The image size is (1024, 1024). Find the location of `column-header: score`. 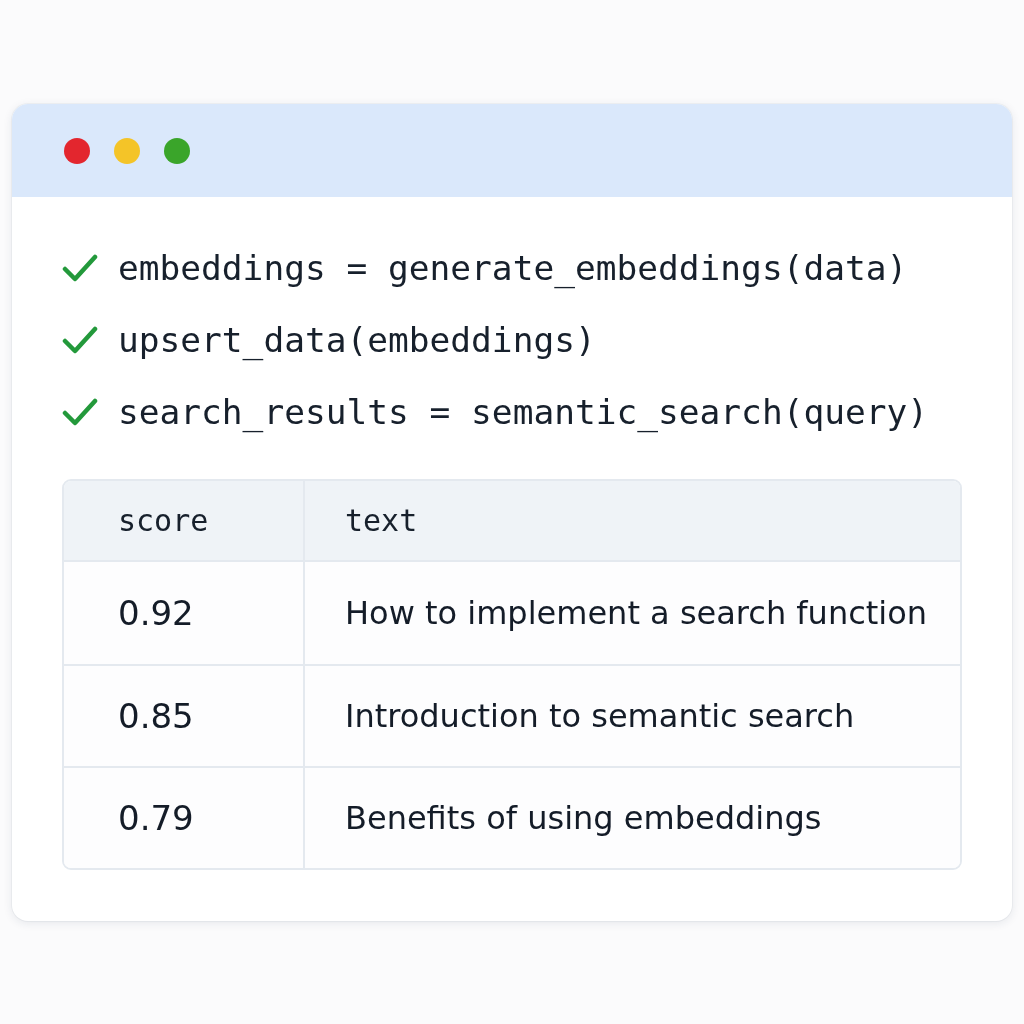

column-header: score is located at coordinates (184, 521).